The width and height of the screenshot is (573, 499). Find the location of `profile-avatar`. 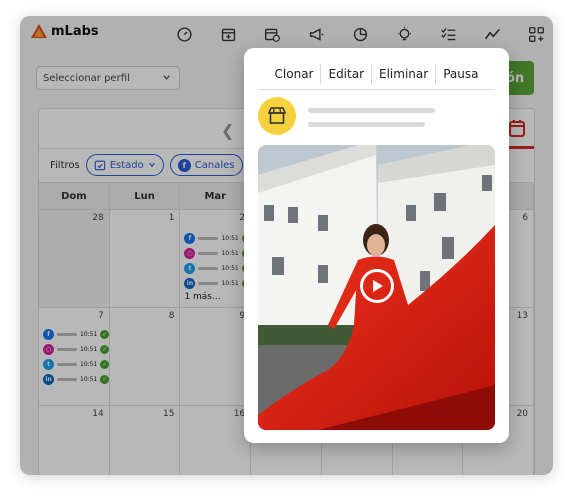

profile-avatar is located at coordinates (277, 116).